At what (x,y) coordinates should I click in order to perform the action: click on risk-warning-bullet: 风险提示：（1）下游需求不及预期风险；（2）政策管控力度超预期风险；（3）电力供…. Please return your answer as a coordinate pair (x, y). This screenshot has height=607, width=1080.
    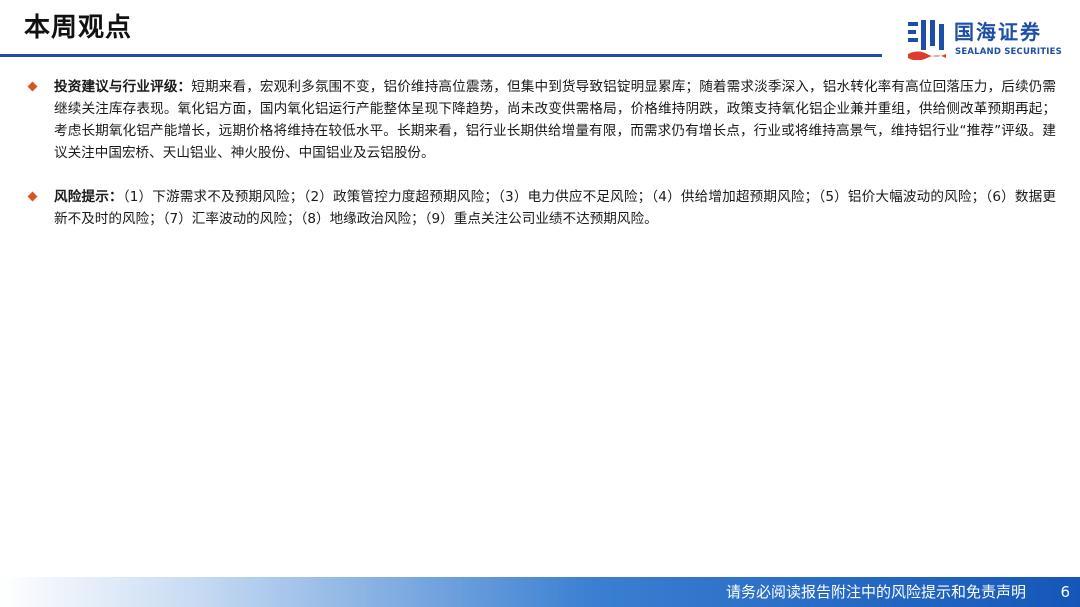
    Looking at the image, I should click on (541, 208).